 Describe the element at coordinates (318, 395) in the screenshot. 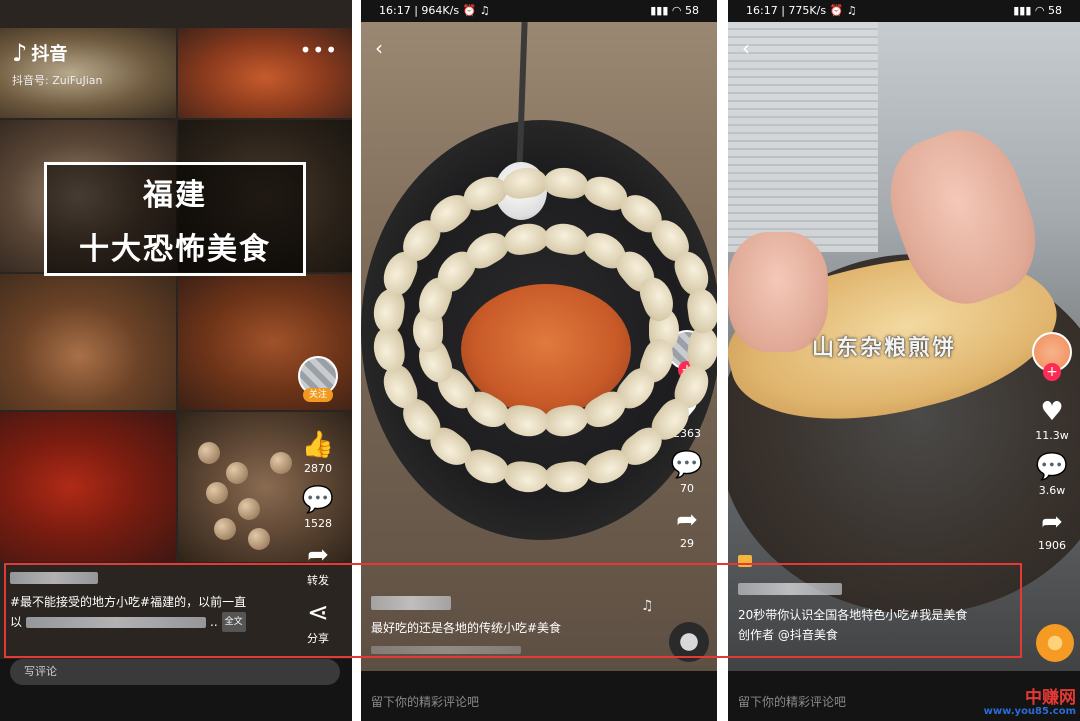

I see `follow-button: 关注` at that location.